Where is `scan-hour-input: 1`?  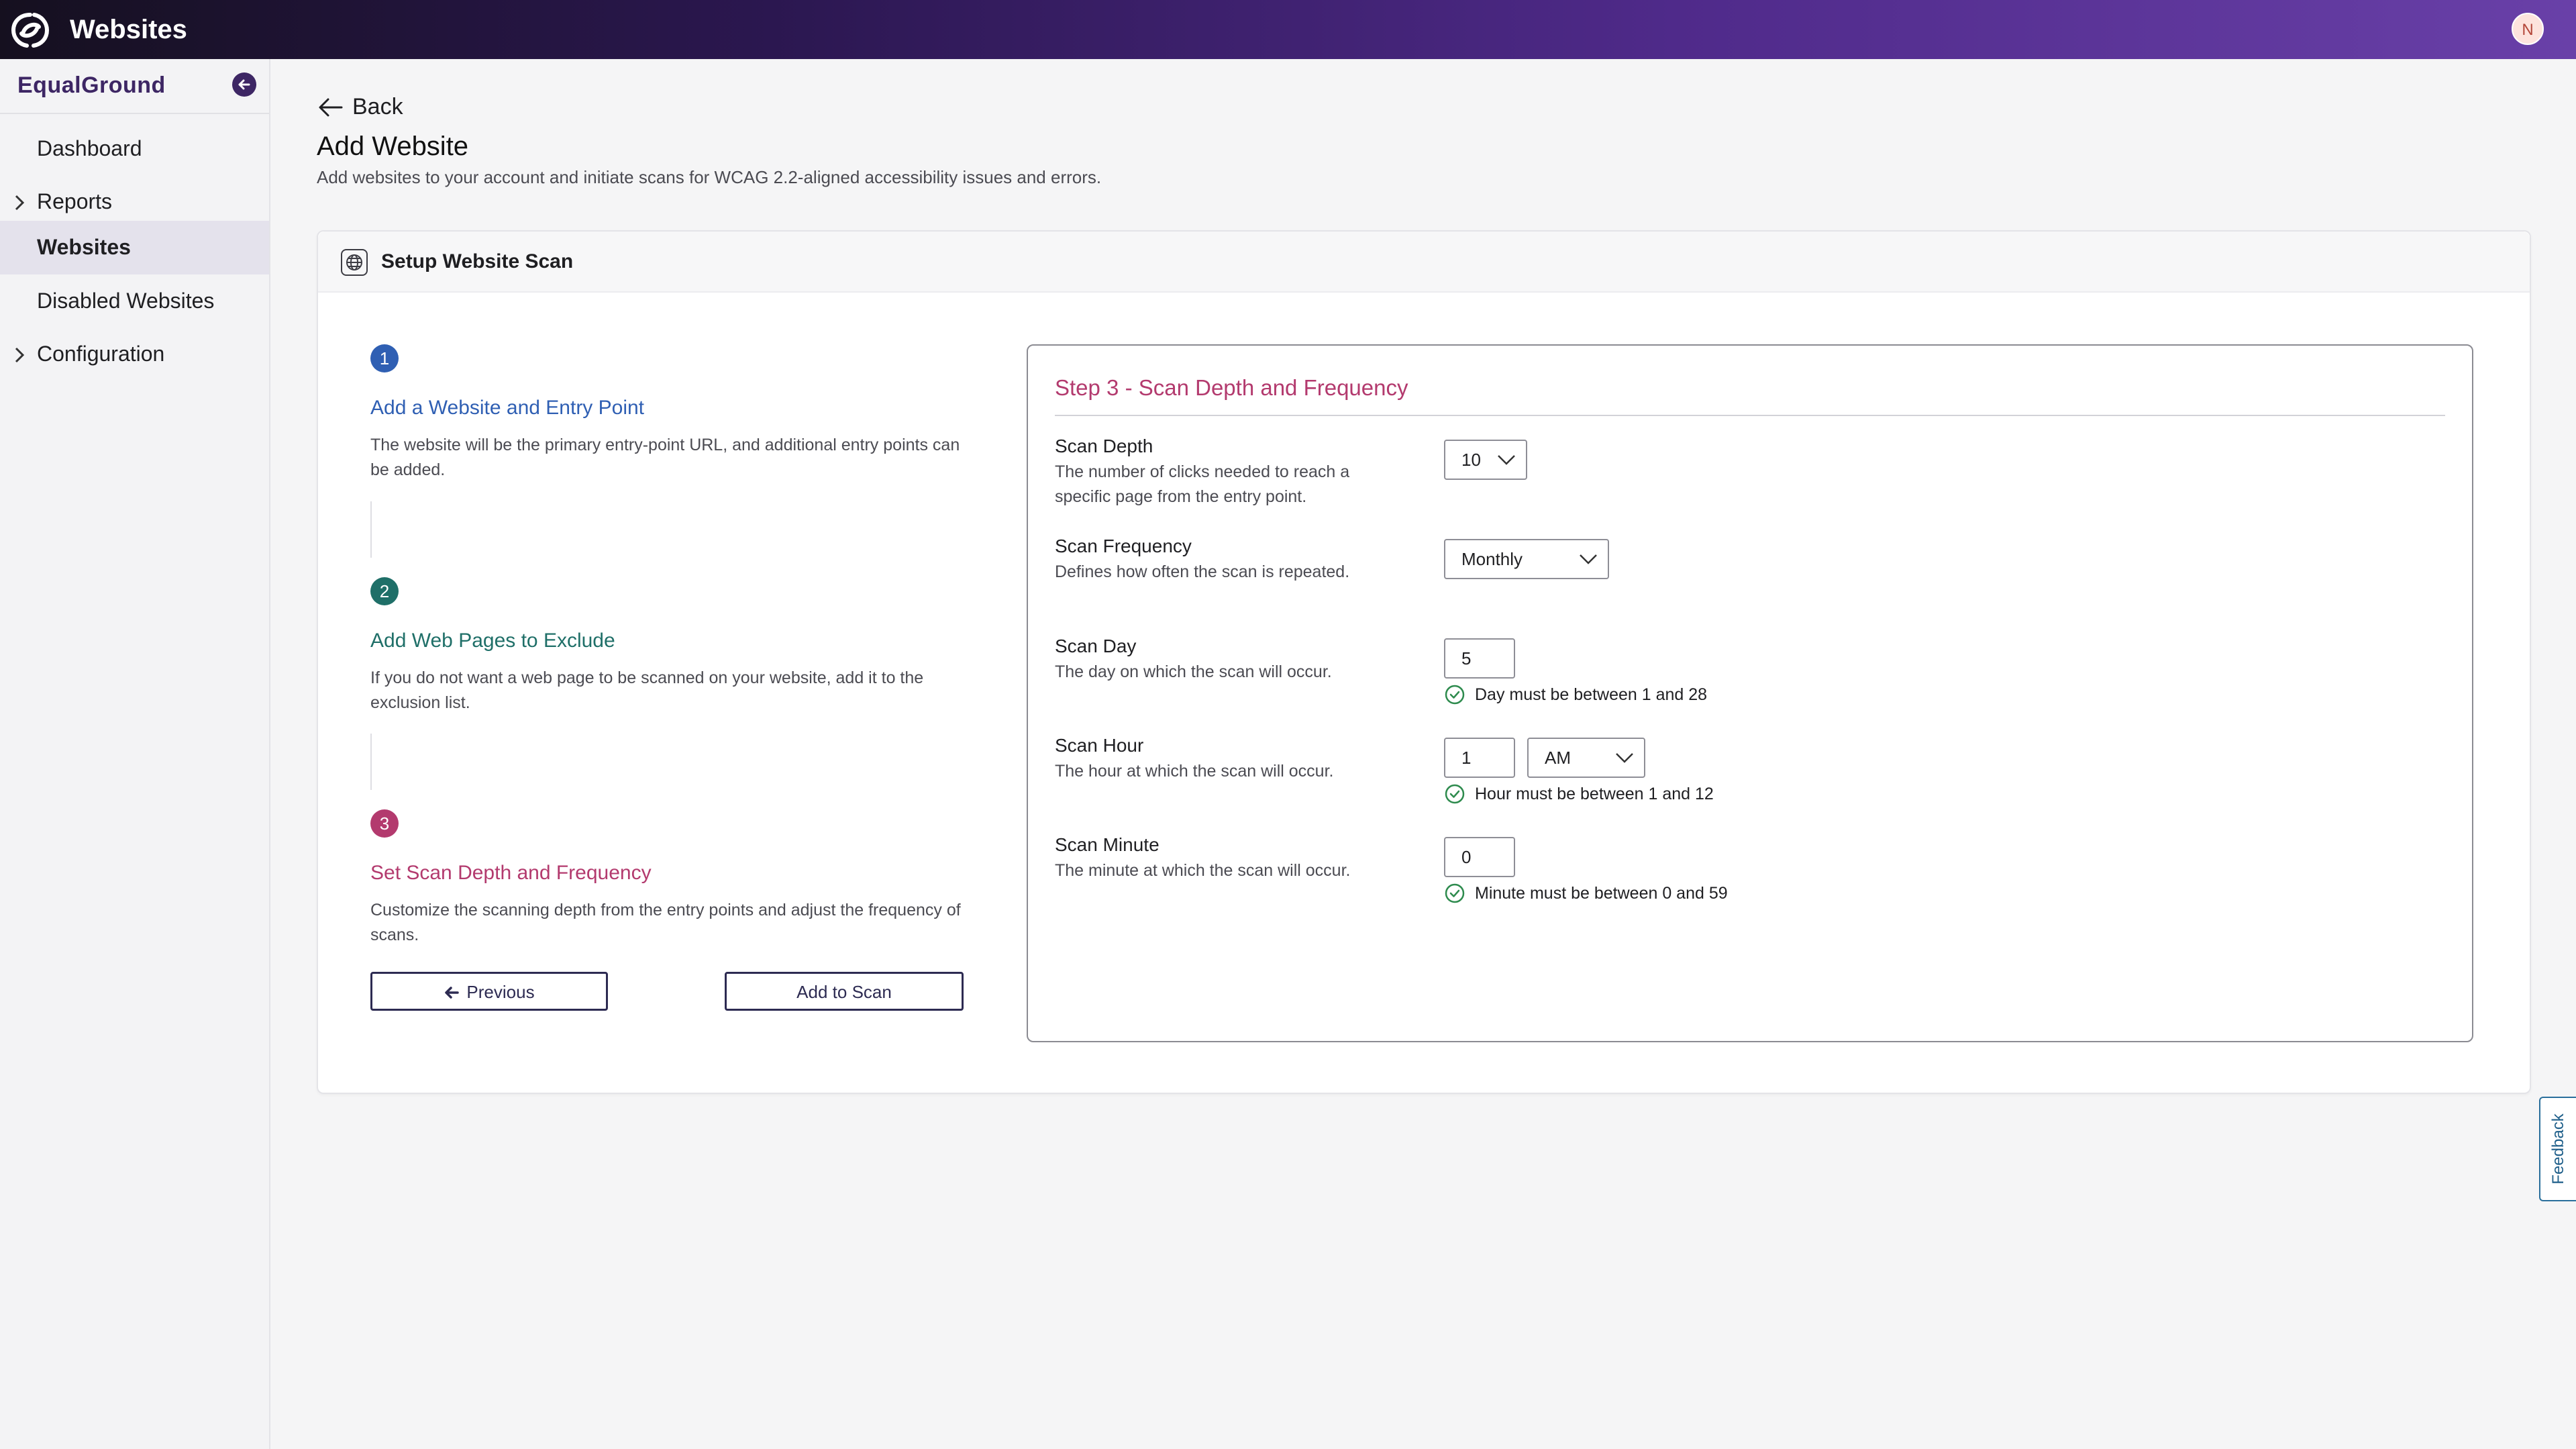
scan-hour-input: 1 is located at coordinates (1479, 758).